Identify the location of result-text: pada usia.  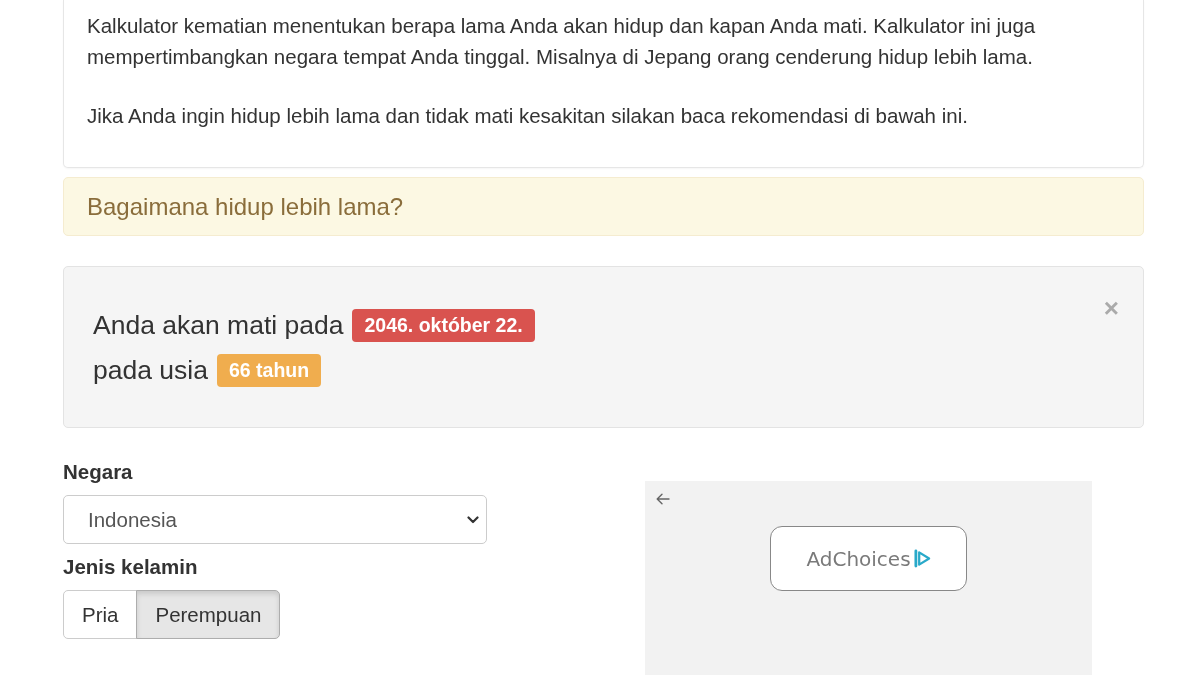
(150, 370).